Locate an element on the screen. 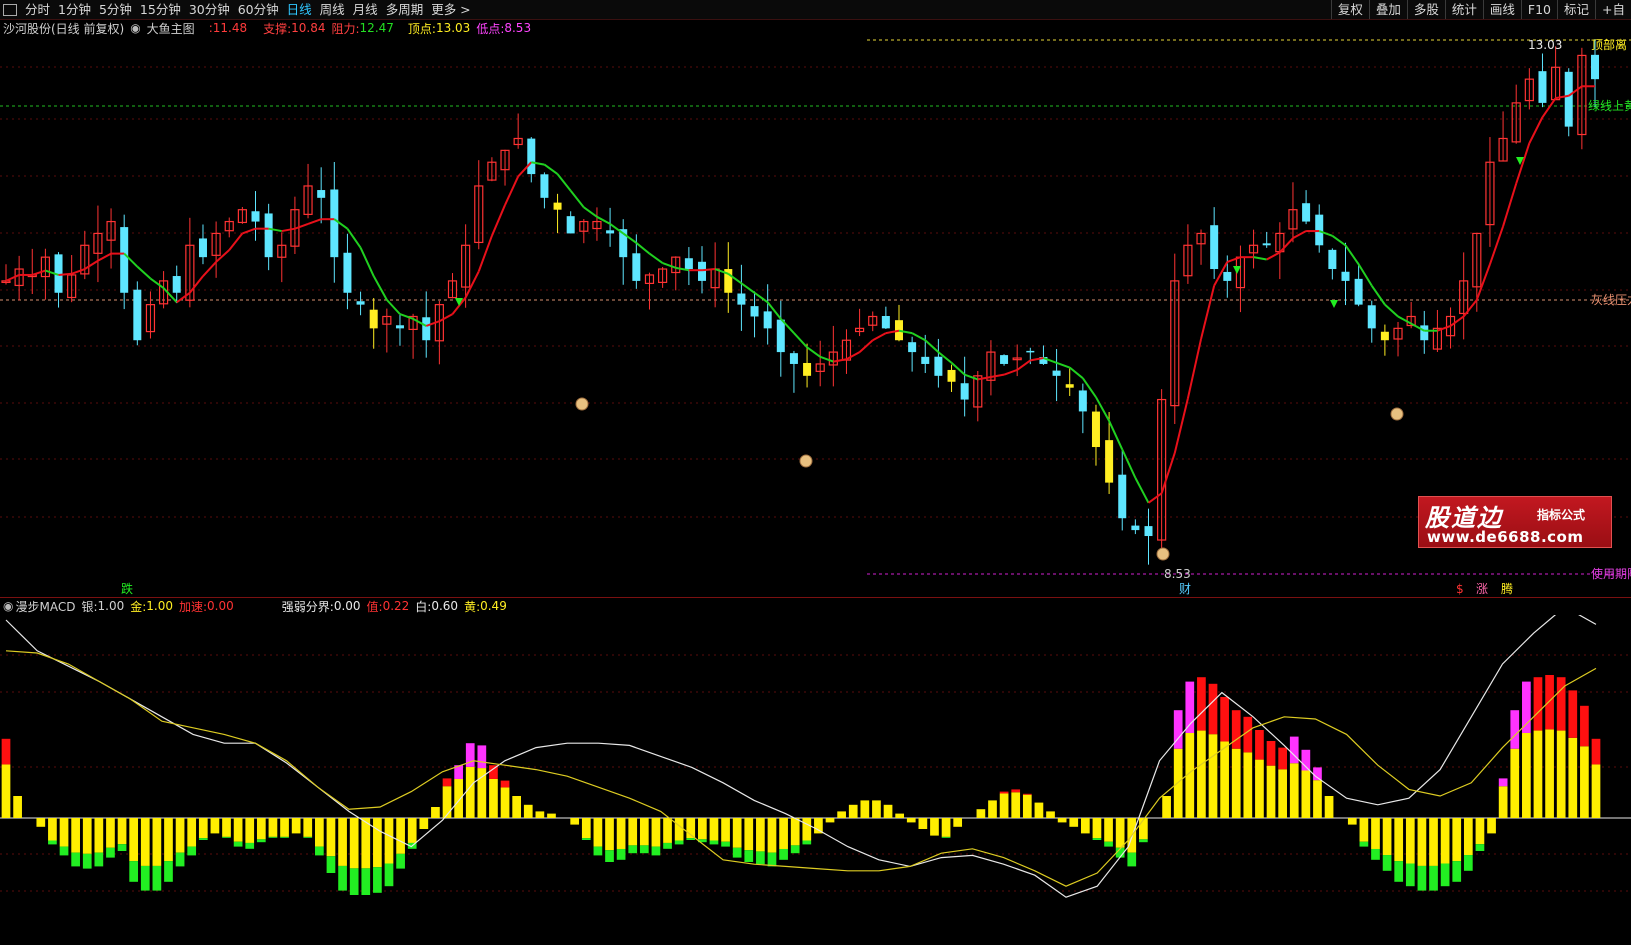  toolbar-right-buttons: 复权 叠加 多股 统计 画线 F10 标记 +自 is located at coordinates (1480, 9).